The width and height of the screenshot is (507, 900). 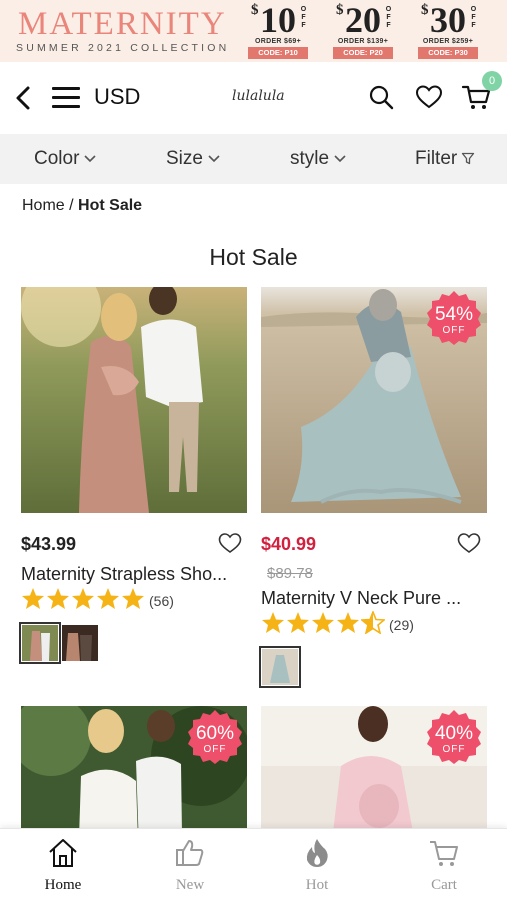 What do you see at coordinates (374, 803) in the screenshot?
I see `product-card: 40% OFF` at bounding box center [374, 803].